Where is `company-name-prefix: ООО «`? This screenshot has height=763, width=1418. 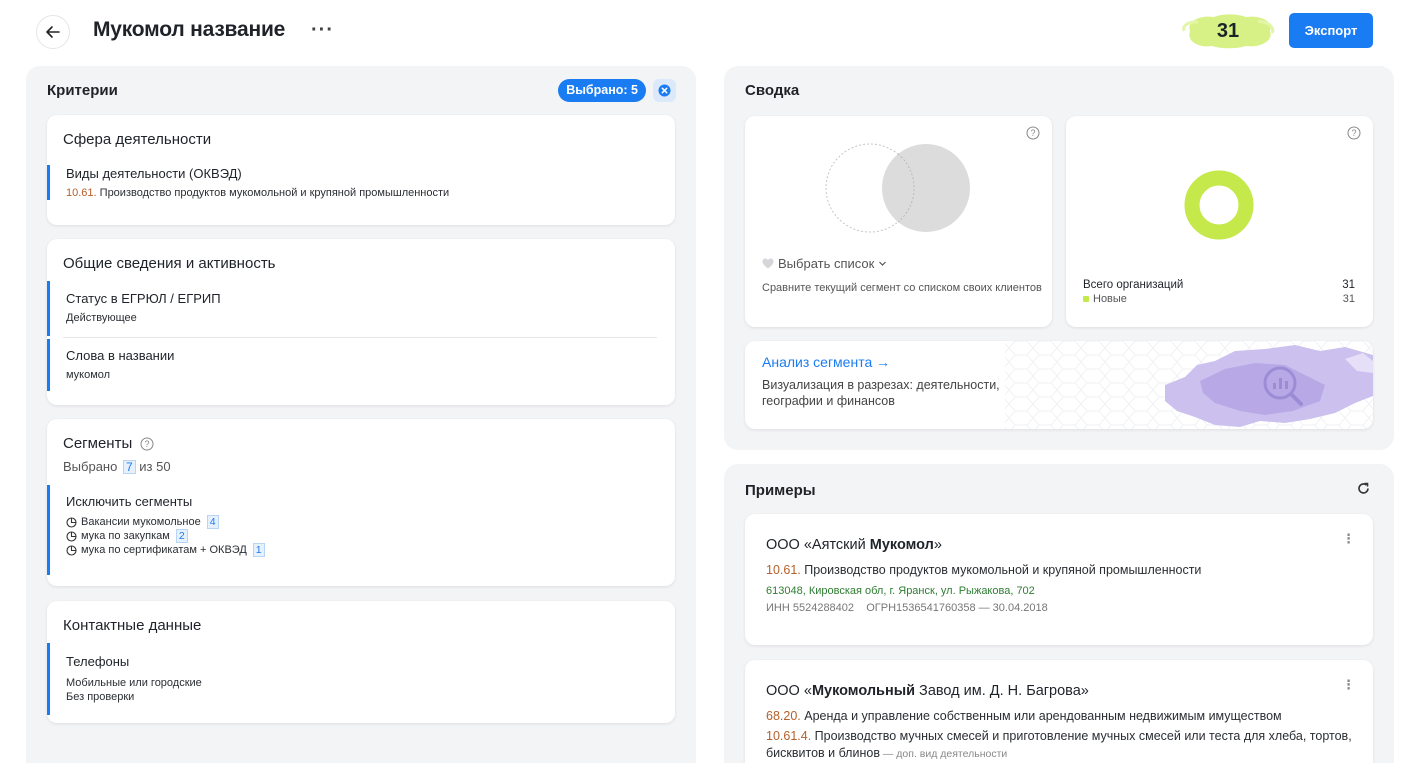 company-name-prefix: ООО « is located at coordinates (789, 691).